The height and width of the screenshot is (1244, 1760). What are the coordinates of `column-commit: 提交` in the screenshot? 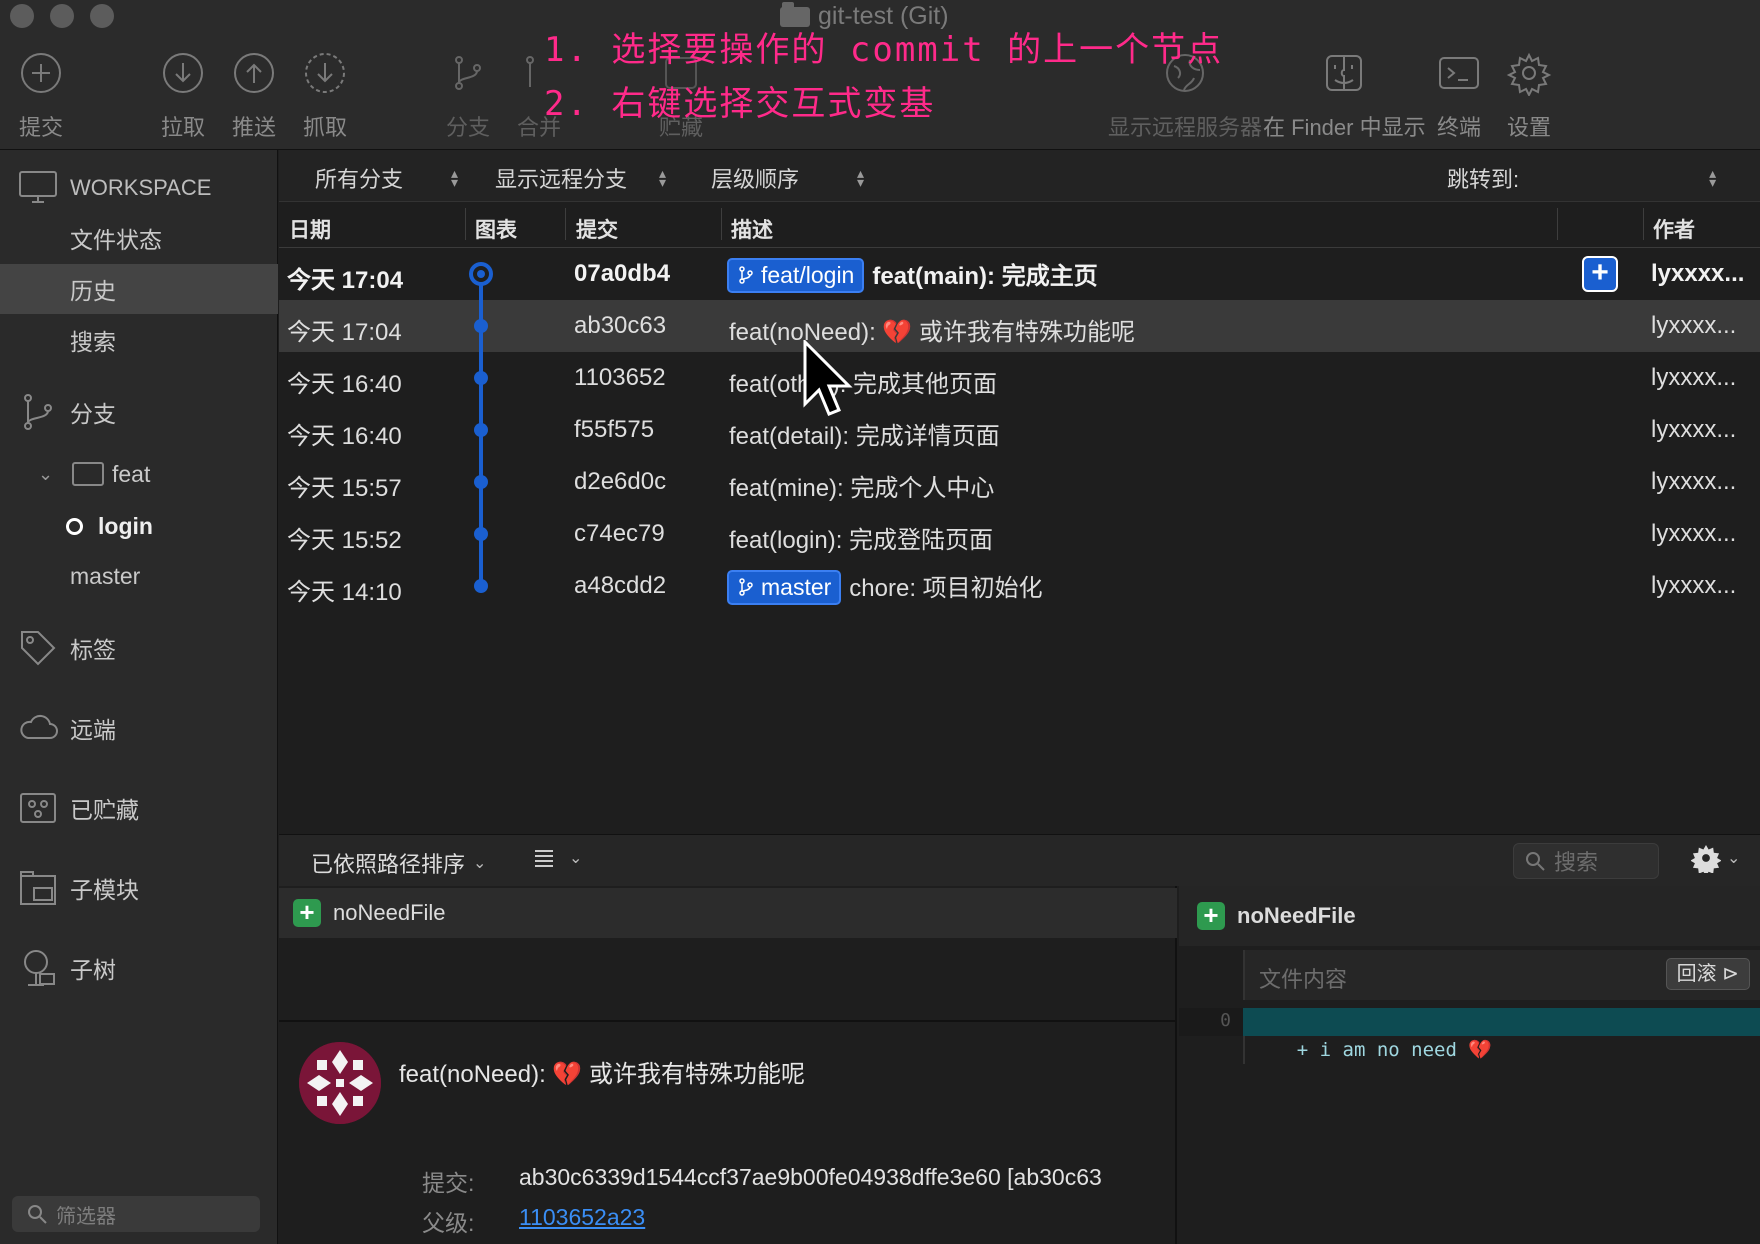 It's located at (597, 229).